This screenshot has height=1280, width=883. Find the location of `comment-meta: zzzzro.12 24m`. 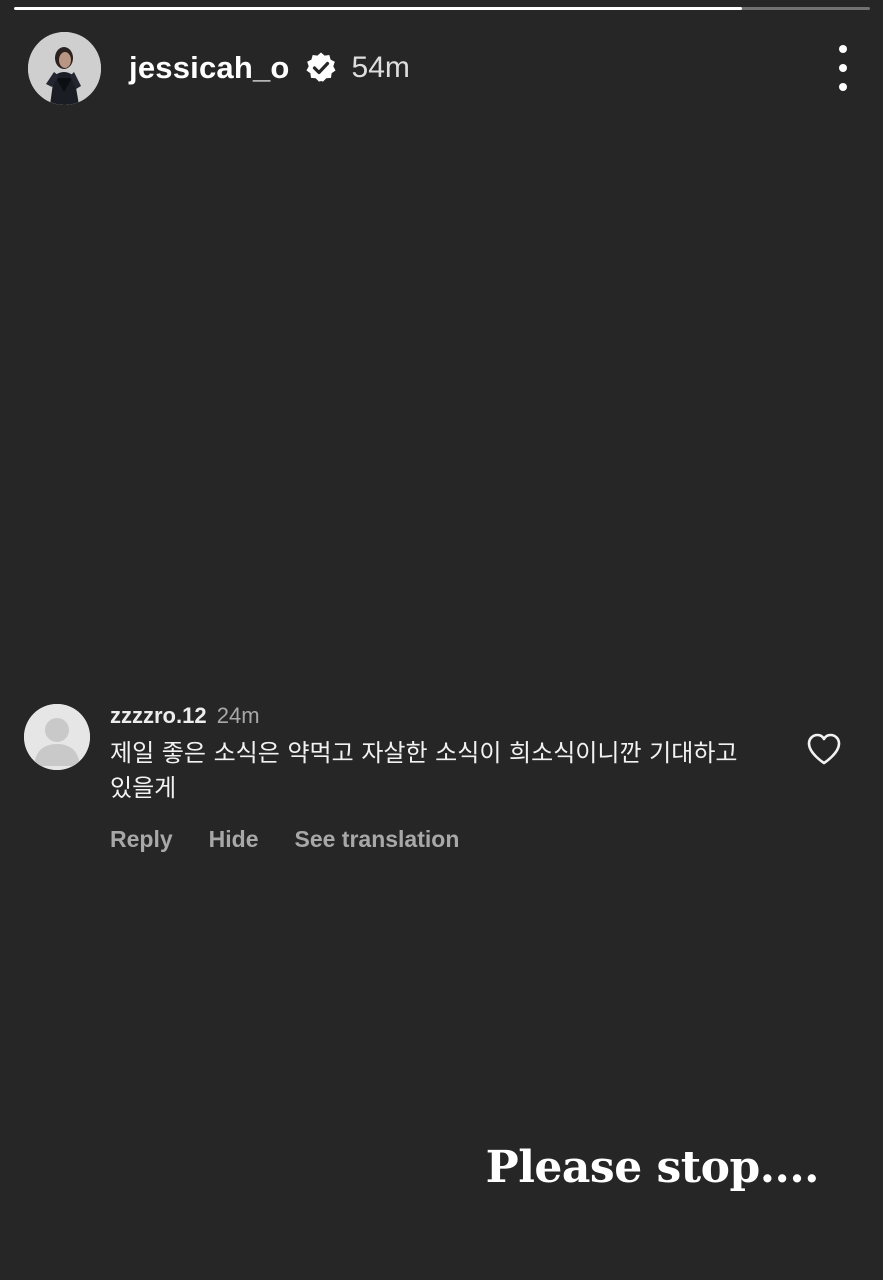

comment-meta: zzzzro.12 24m is located at coordinates (440, 716).